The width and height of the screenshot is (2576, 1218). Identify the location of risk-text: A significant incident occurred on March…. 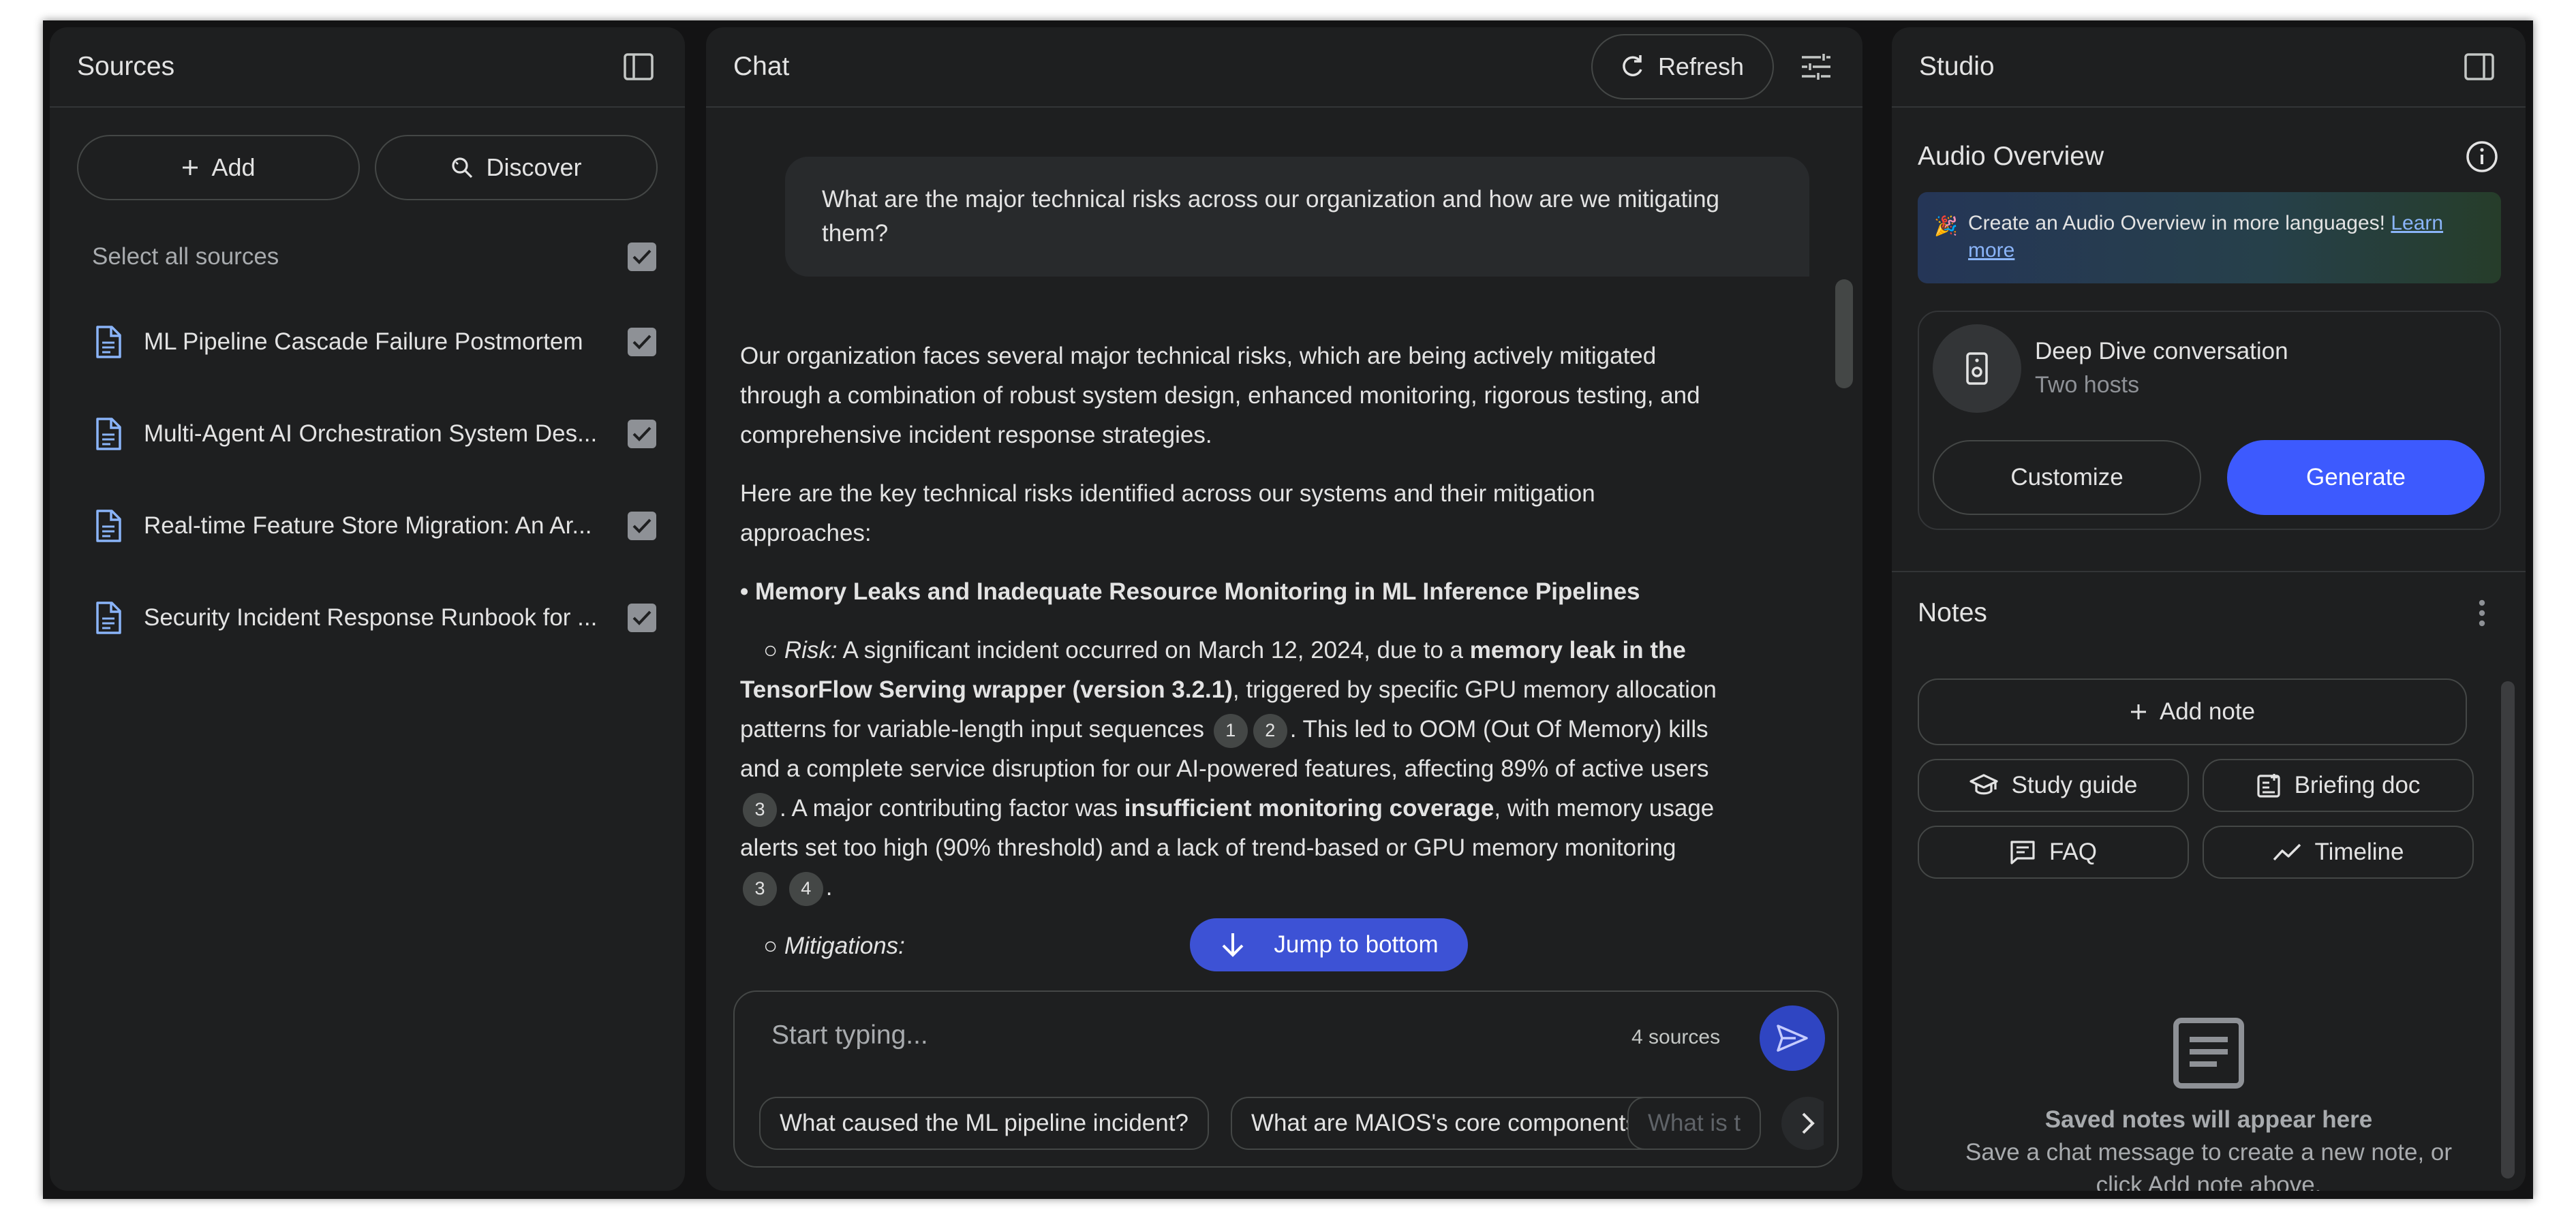
(1153, 650).